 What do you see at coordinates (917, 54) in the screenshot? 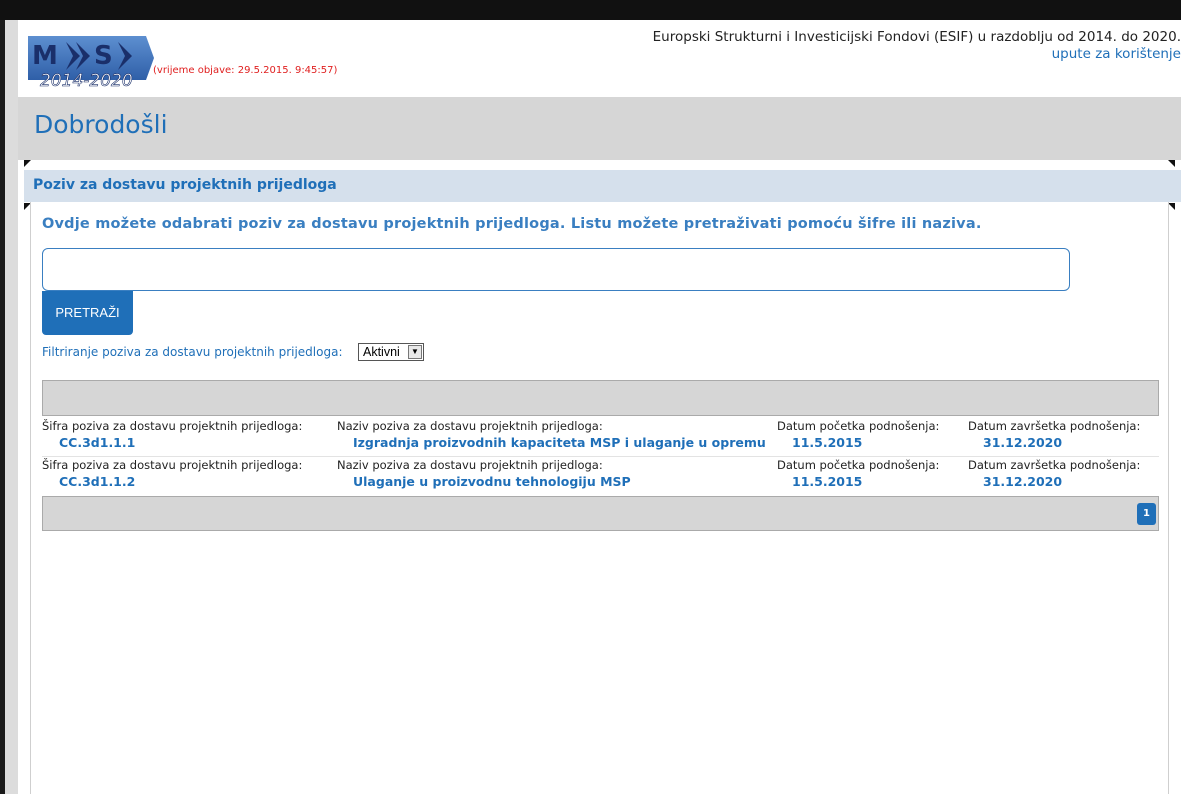
I see `help-link: upute za korištenje` at bounding box center [917, 54].